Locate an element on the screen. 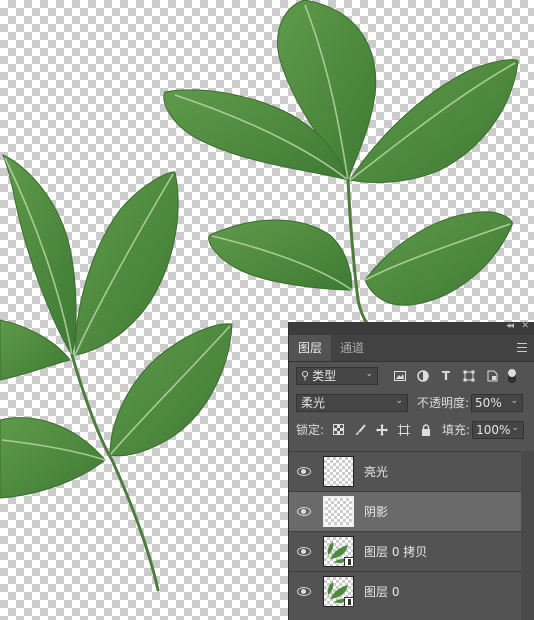  type-filter-icon: T is located at coordinates (446, 376).